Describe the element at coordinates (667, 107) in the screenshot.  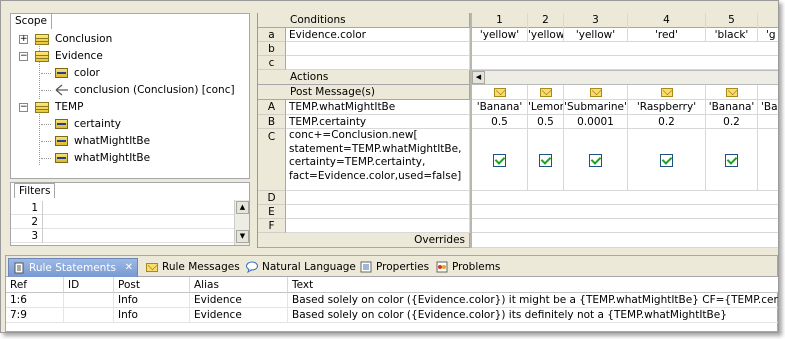
I see `action-value: 'Raspberry'` at that location.